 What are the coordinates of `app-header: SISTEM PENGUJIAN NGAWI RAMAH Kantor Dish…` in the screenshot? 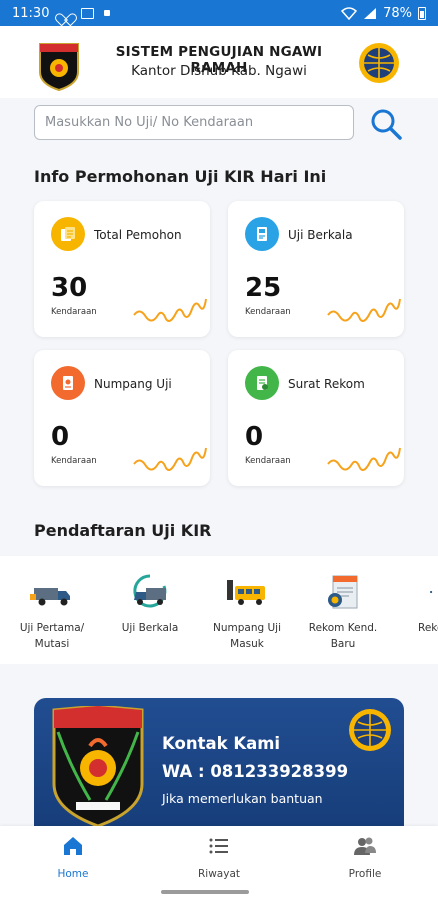 It's located at (219, 62).